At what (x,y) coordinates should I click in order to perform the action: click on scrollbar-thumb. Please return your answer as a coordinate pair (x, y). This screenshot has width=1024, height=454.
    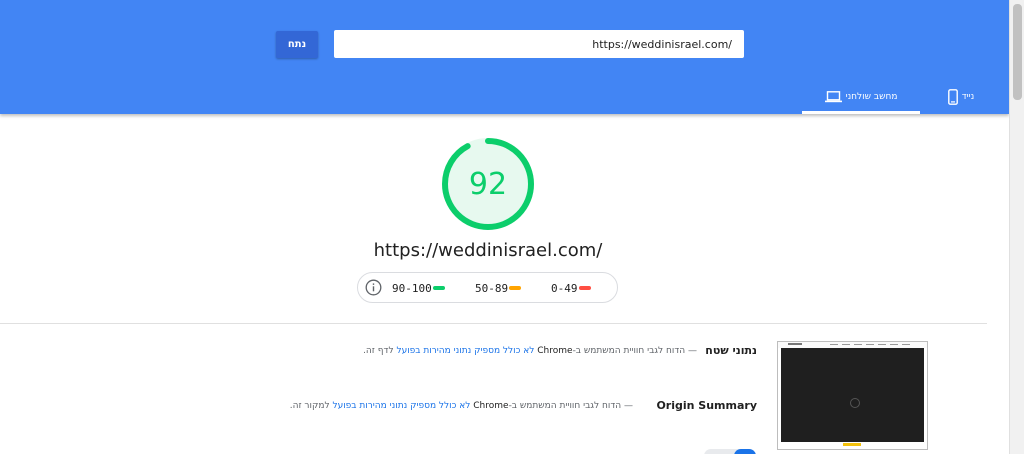
    Looking at the image, I should click on (1017, 52).